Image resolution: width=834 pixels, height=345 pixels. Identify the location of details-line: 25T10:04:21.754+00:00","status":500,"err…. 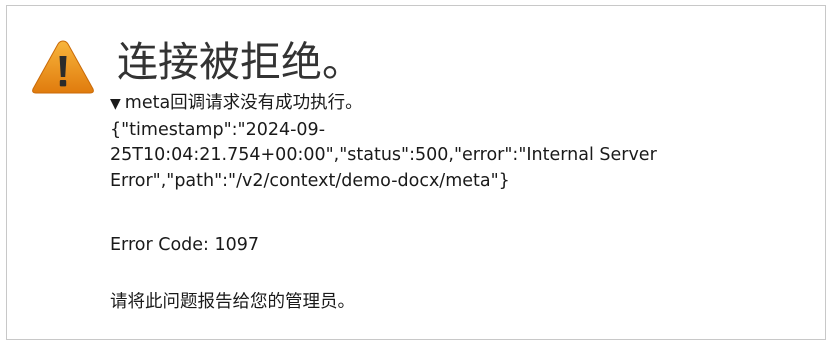
(383, 155).